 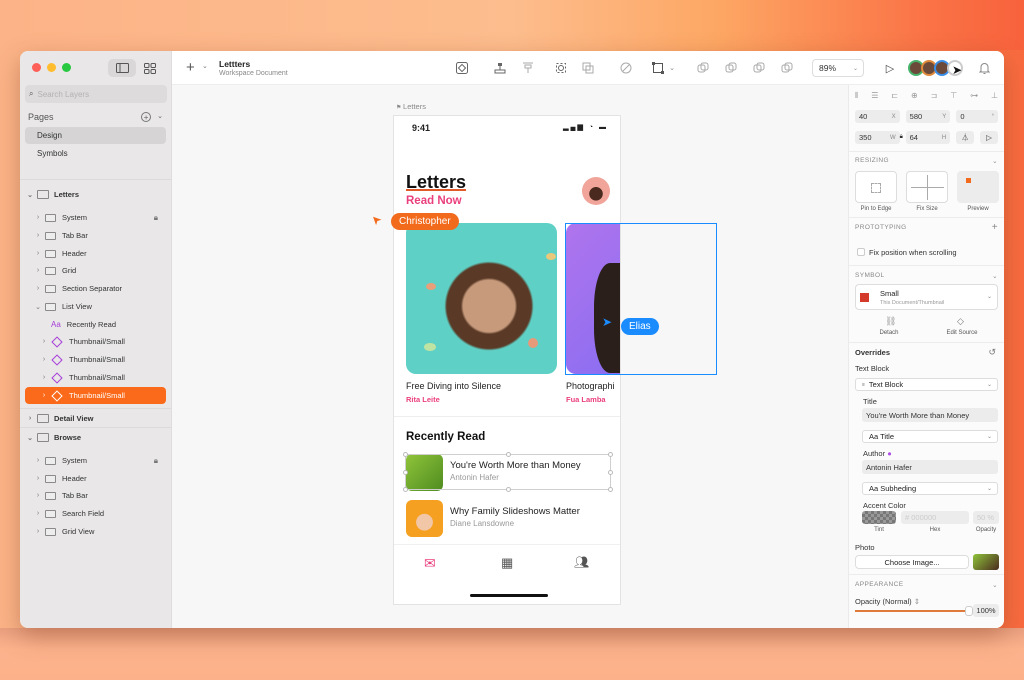 What do you see at coordinates (787, 68) in the screenshot?
I see `difference-icon` at bounding box center [787, 68].